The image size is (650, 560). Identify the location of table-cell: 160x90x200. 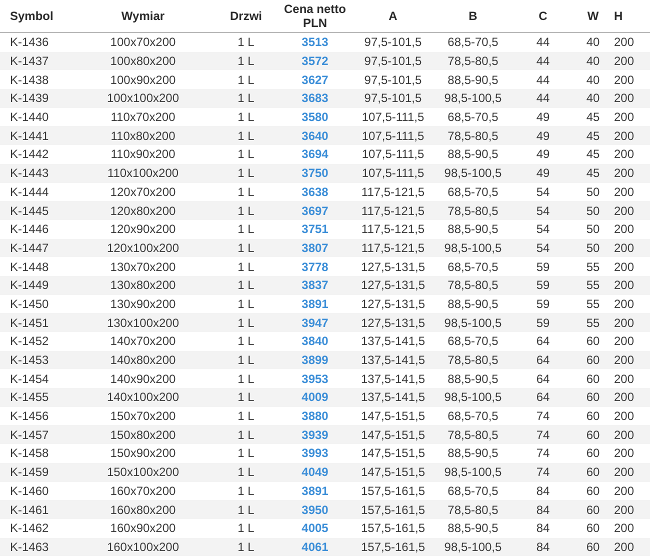
(143, 528).